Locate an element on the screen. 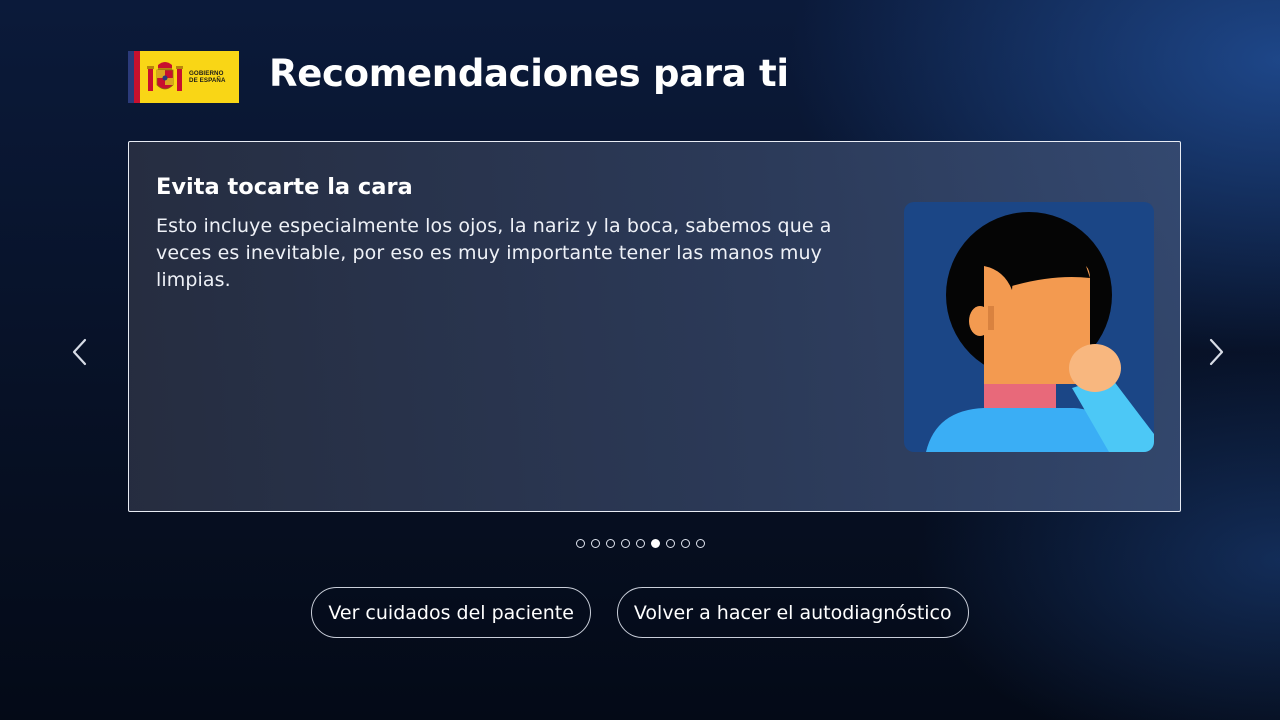 The height and width of the screenshot is (720, 1280). carousel-next-button is located at coordinates (1216, 352).